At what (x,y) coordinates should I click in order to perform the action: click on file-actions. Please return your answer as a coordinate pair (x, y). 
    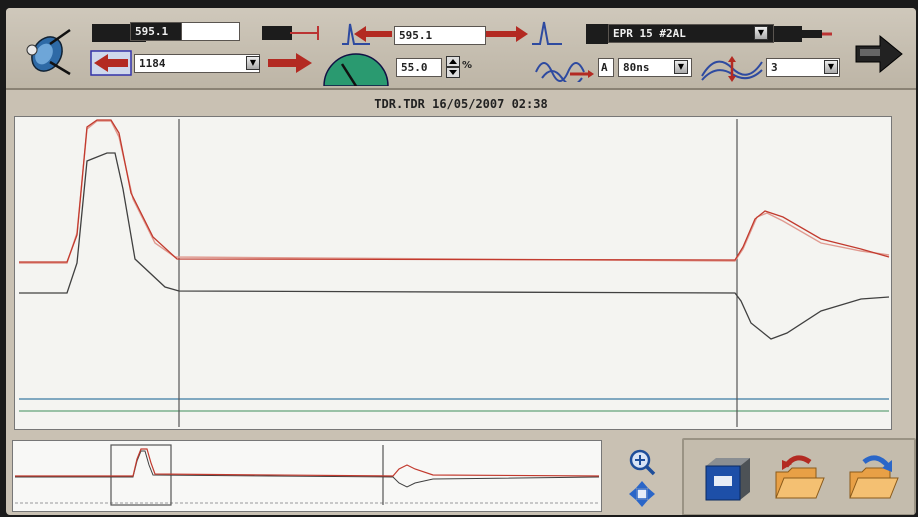
    Looking at the image, I should click on (799, 476).